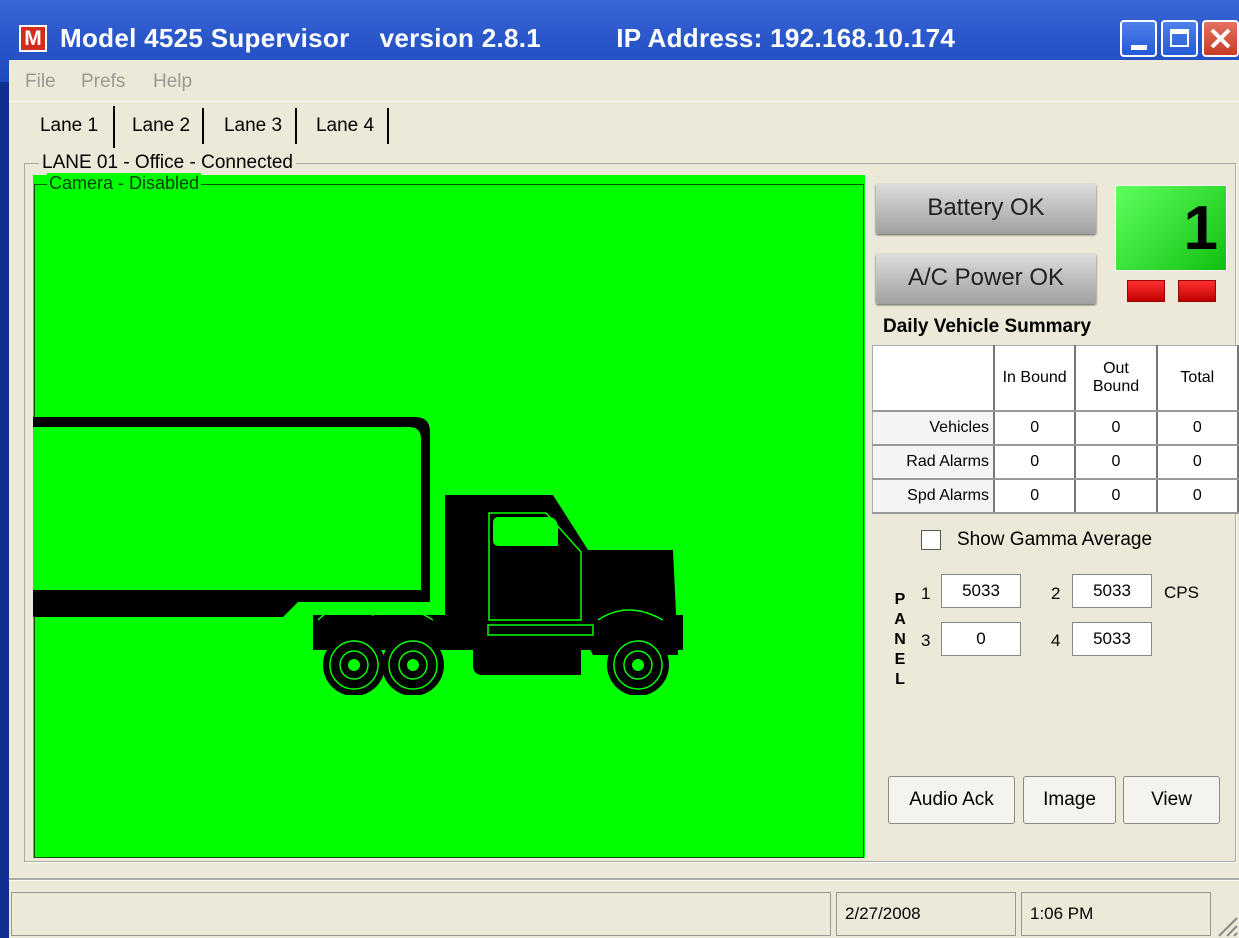 The image size is (1239, 938). What do you see at coordinates (172, 82) in the screenshot?
I see `menu-help: Help` at bounding box center [172, 82].